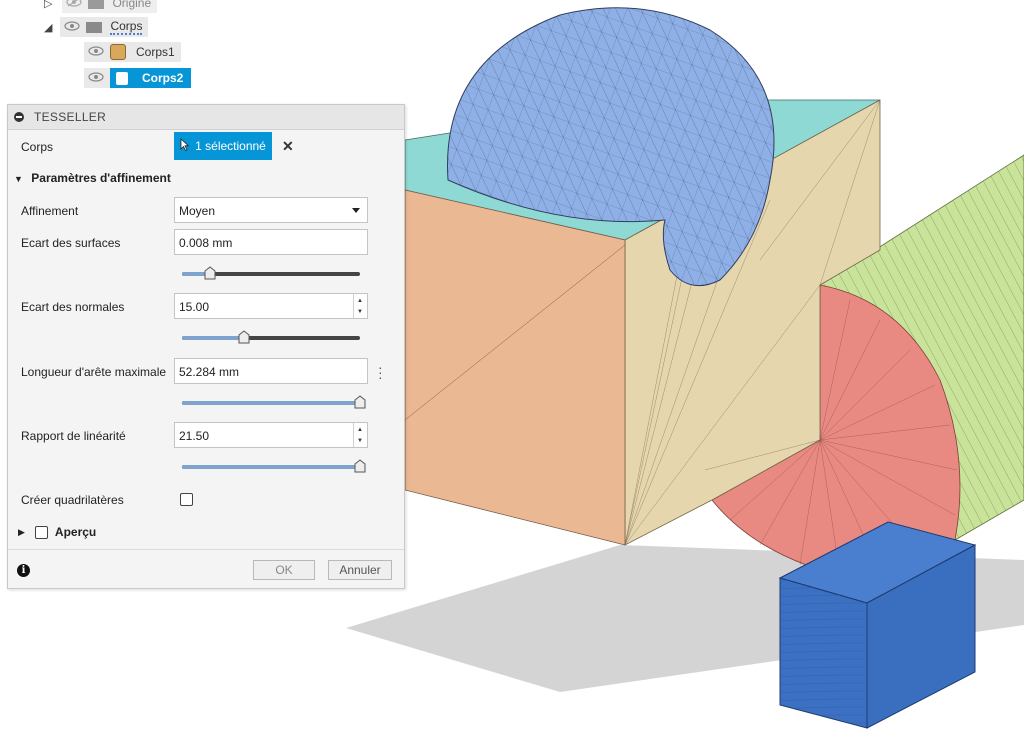 This screenshot has width=1024, height=756. I want to click on tree-item-label: Corps1, so click(155, 52).